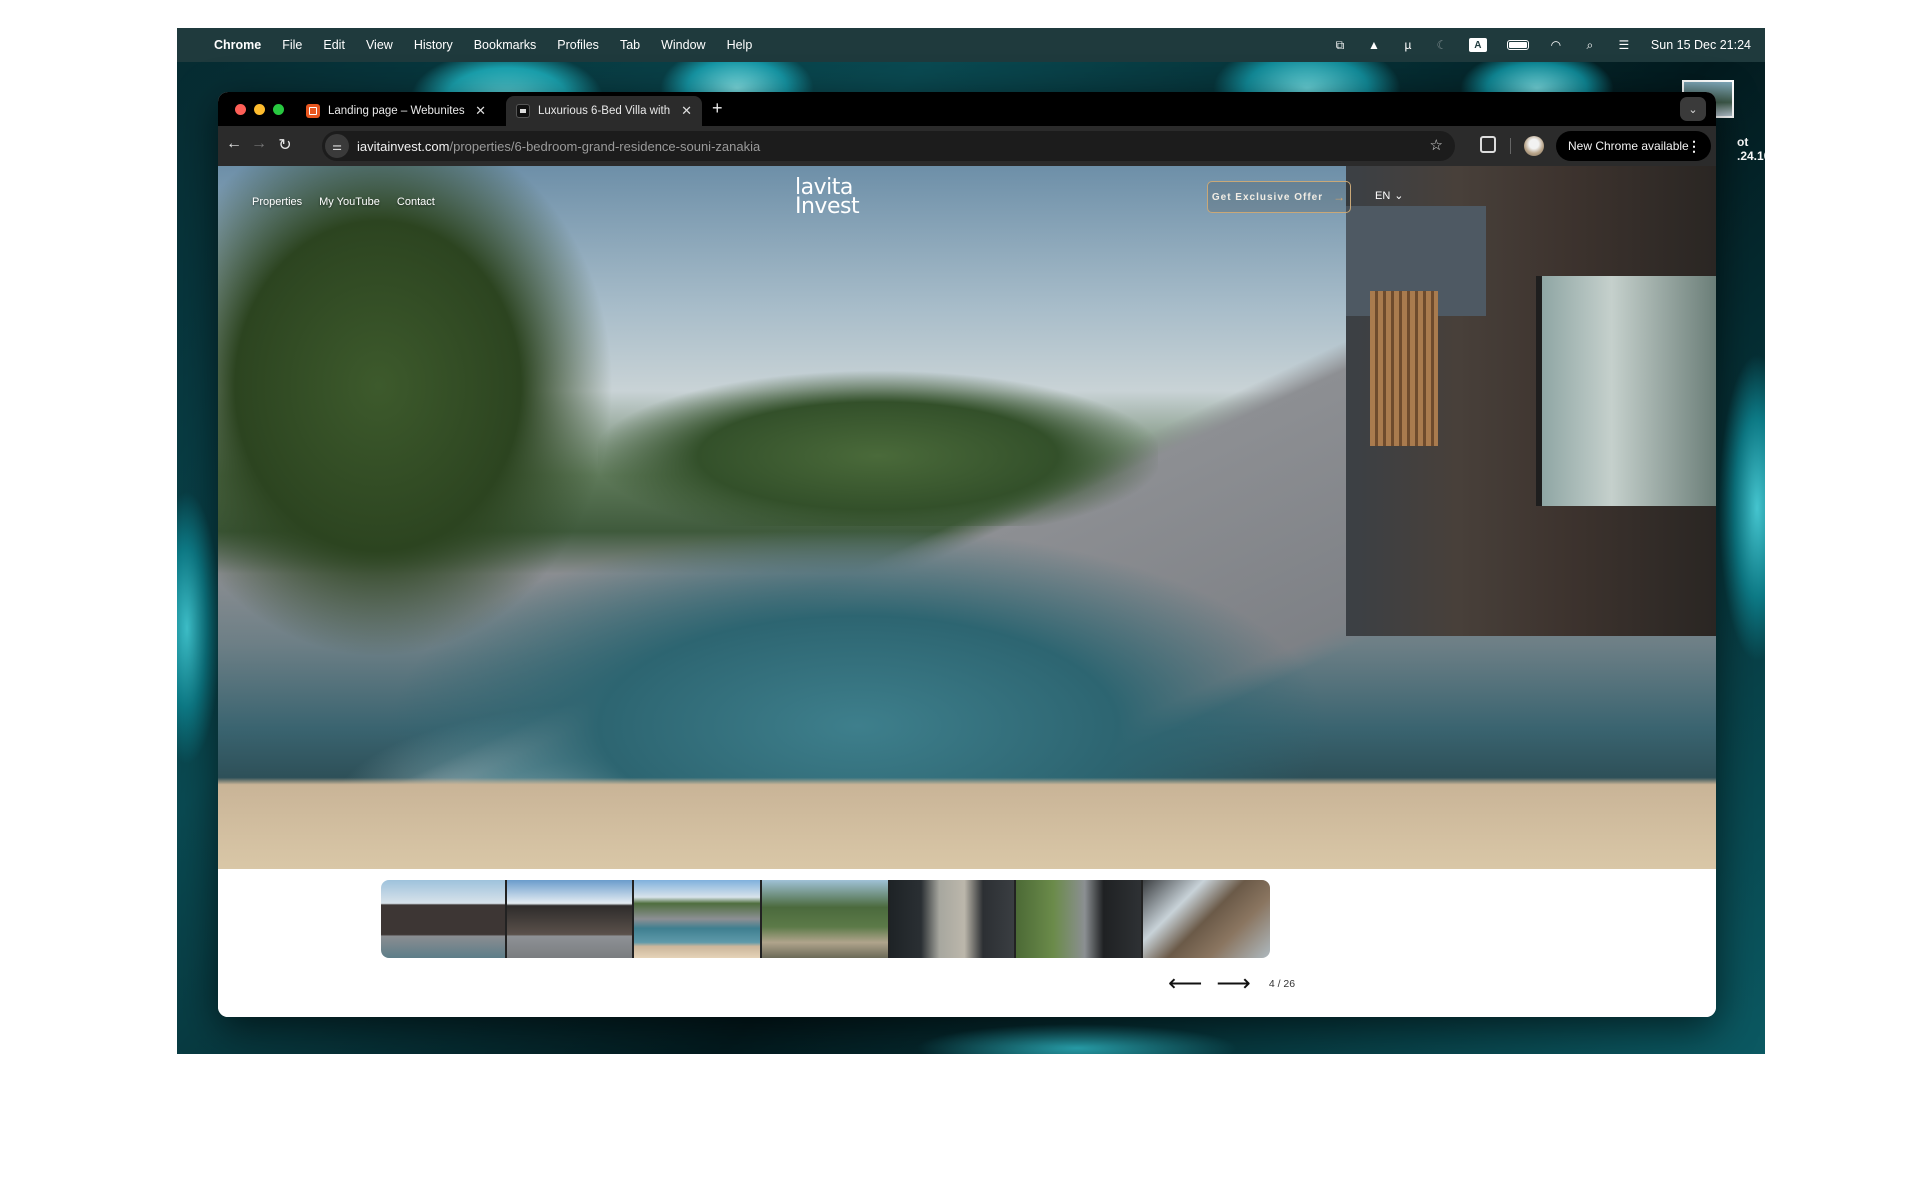  Describe the element at coordinates (403, 146) in the screenshot. I see `url-host: iavitainvest.com` at that location.